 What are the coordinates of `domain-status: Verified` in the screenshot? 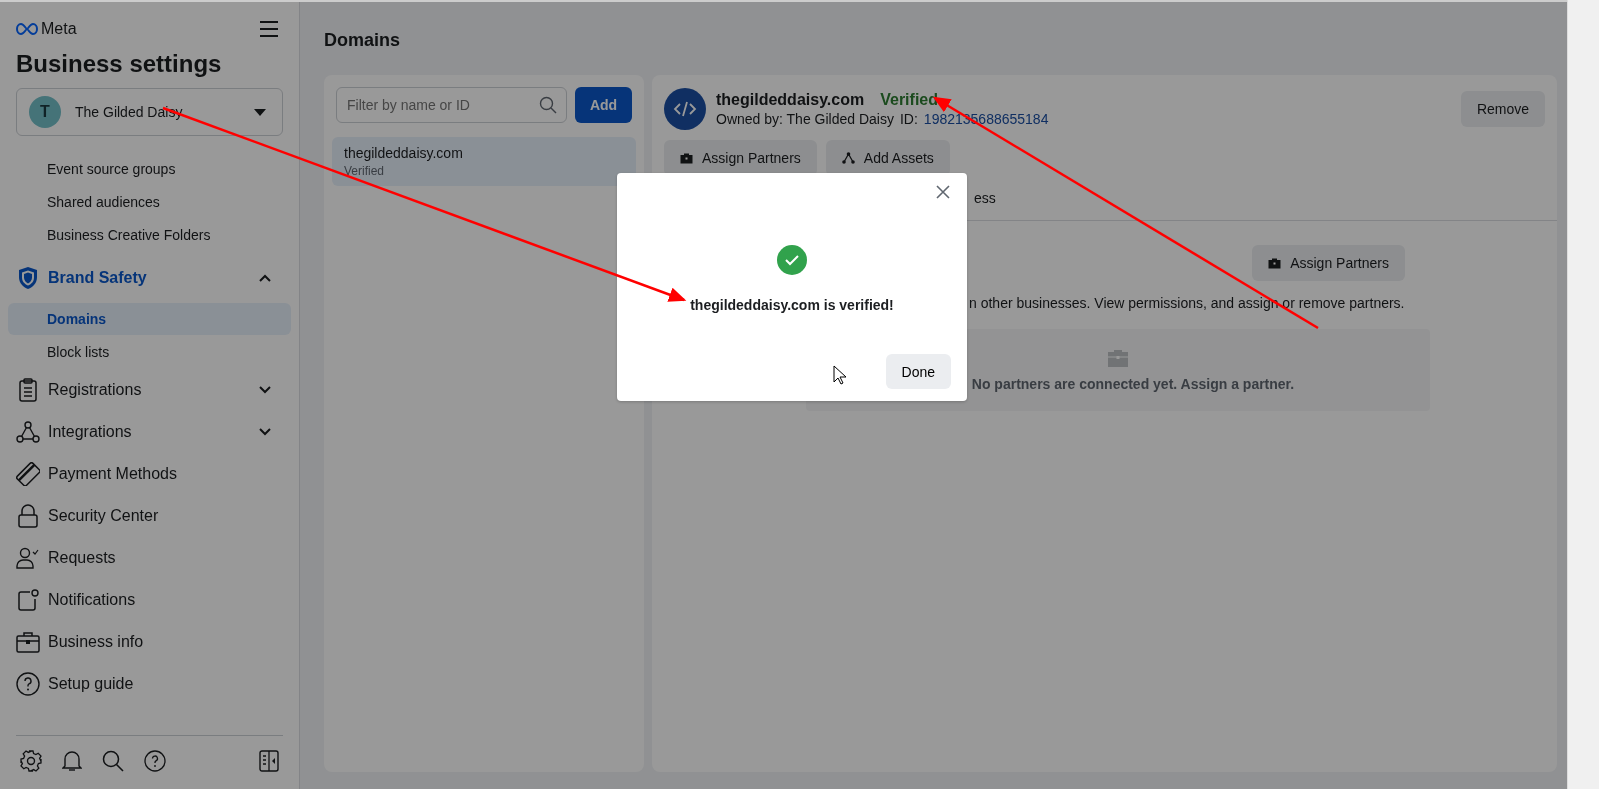 It's located at (365, 171).